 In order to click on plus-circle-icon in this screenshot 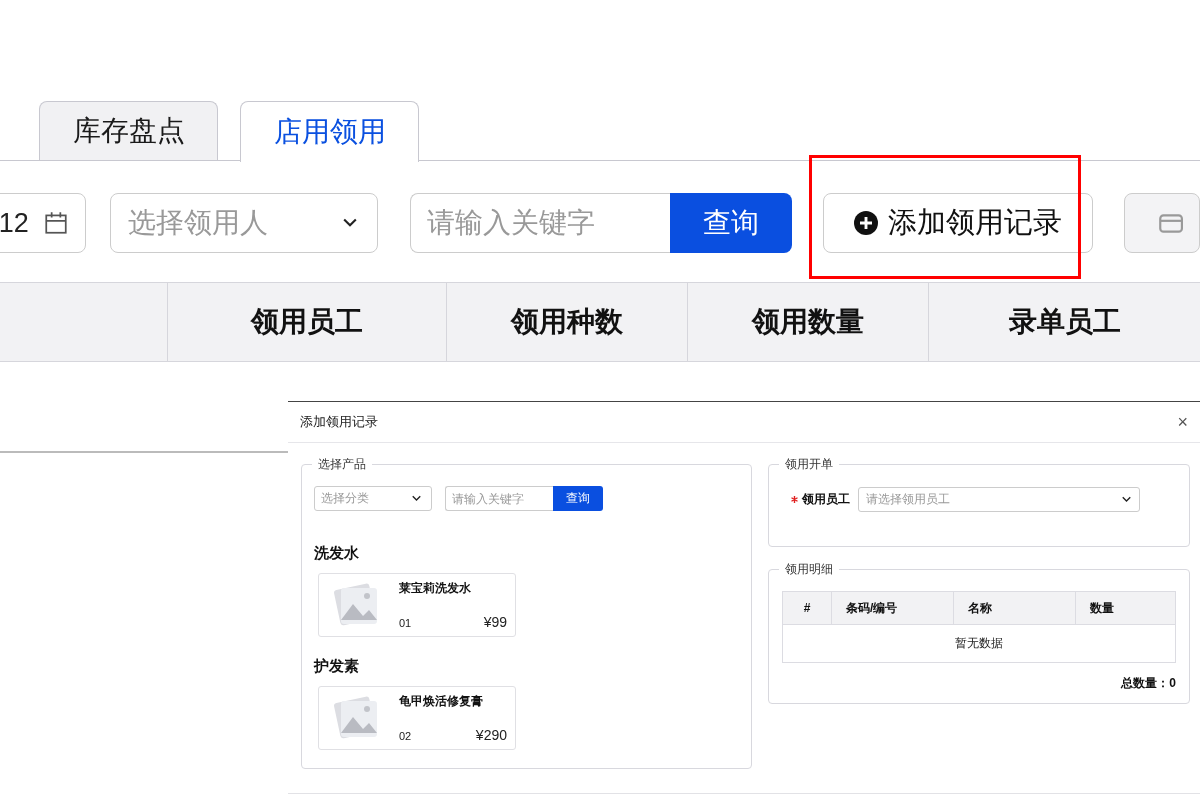, I will do `click(865, 223)`.